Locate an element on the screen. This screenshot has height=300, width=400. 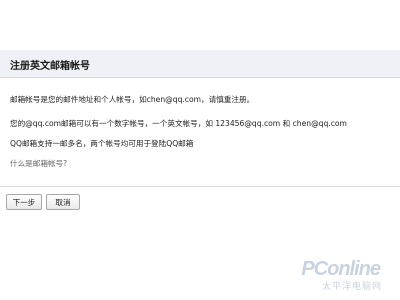
page-header: 注册英文邮箱帐号 is located at coordinates (200, 64).